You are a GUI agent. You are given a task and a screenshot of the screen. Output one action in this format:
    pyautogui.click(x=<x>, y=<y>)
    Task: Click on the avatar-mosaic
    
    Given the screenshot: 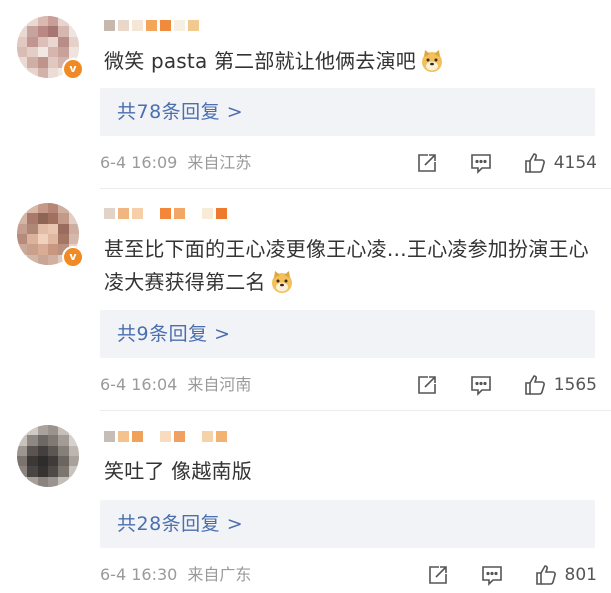 What is the action you would take?
    pyautogui.click(x=48, y=456)
    